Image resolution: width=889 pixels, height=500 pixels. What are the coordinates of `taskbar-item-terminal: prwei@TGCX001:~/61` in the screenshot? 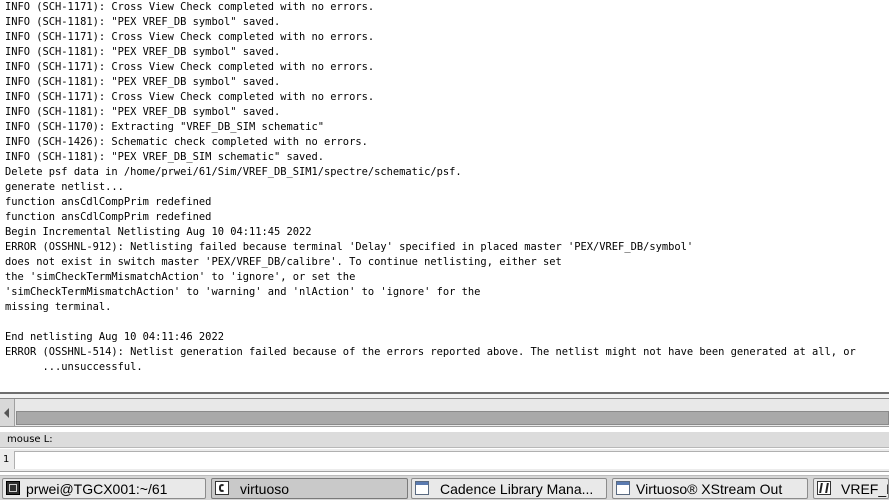 It's located at (104, 488).